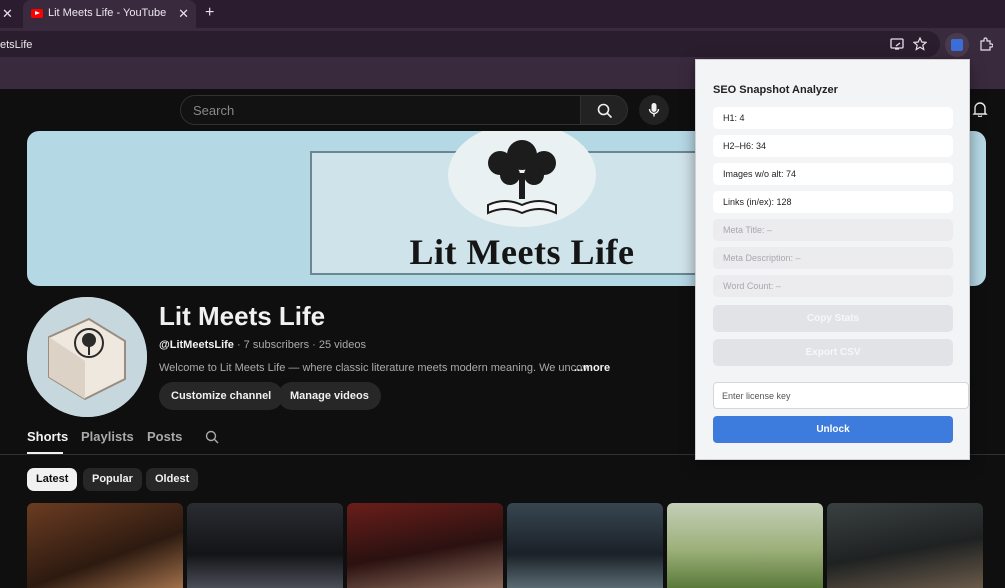 The image size is (1005, 588). I want to click on browser-tab: Lit Meets Life - YouTube ✕, so click(109, 14).